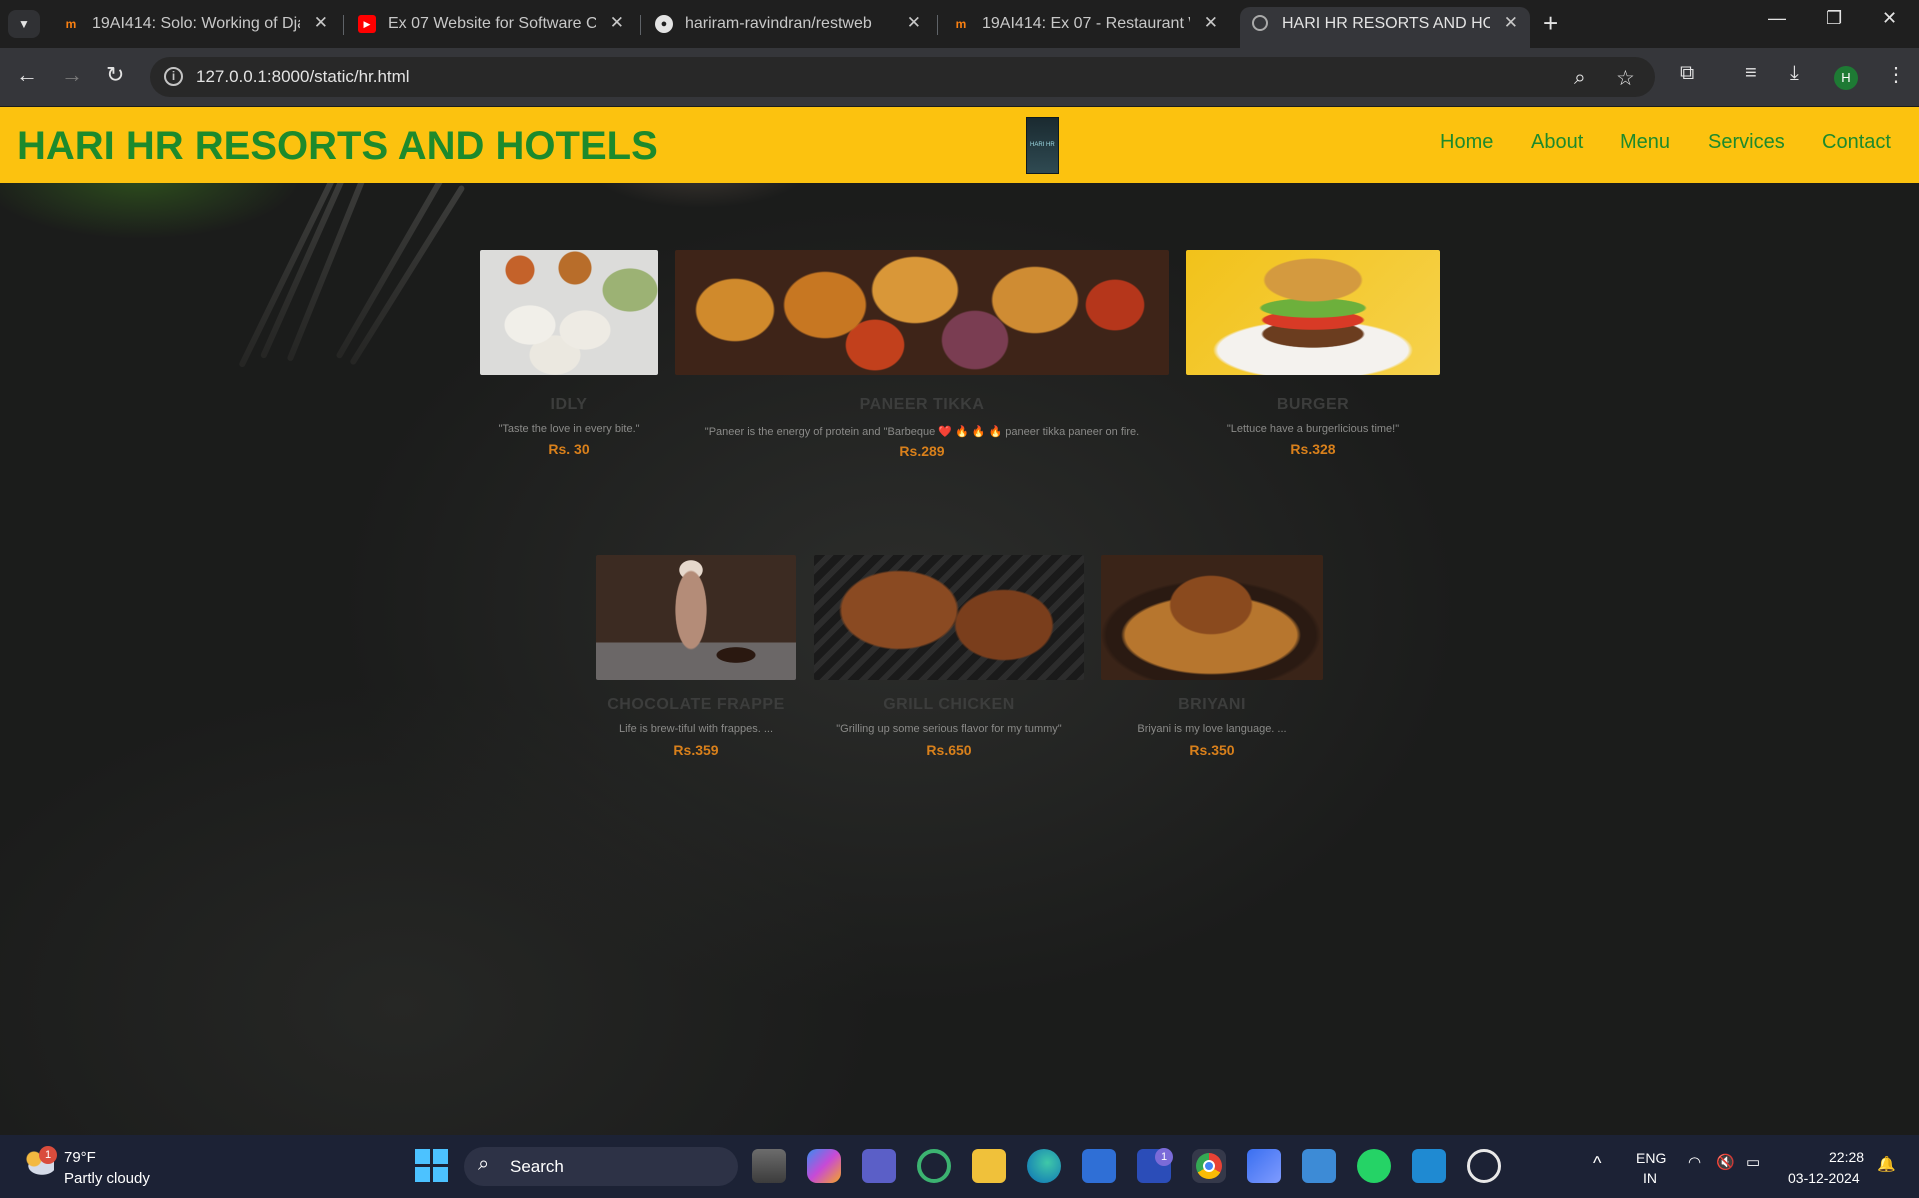 The width and height of the screenshot is (1919, 1198). What do you see at coordinates (824, 1166) in the screenshot?
I see `copilot-icon` at bounding box center [824, 1166].